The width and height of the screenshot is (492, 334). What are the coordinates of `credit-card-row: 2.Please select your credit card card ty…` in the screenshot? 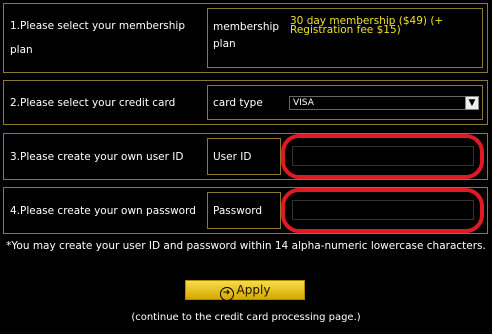 It's located at (245, 102).